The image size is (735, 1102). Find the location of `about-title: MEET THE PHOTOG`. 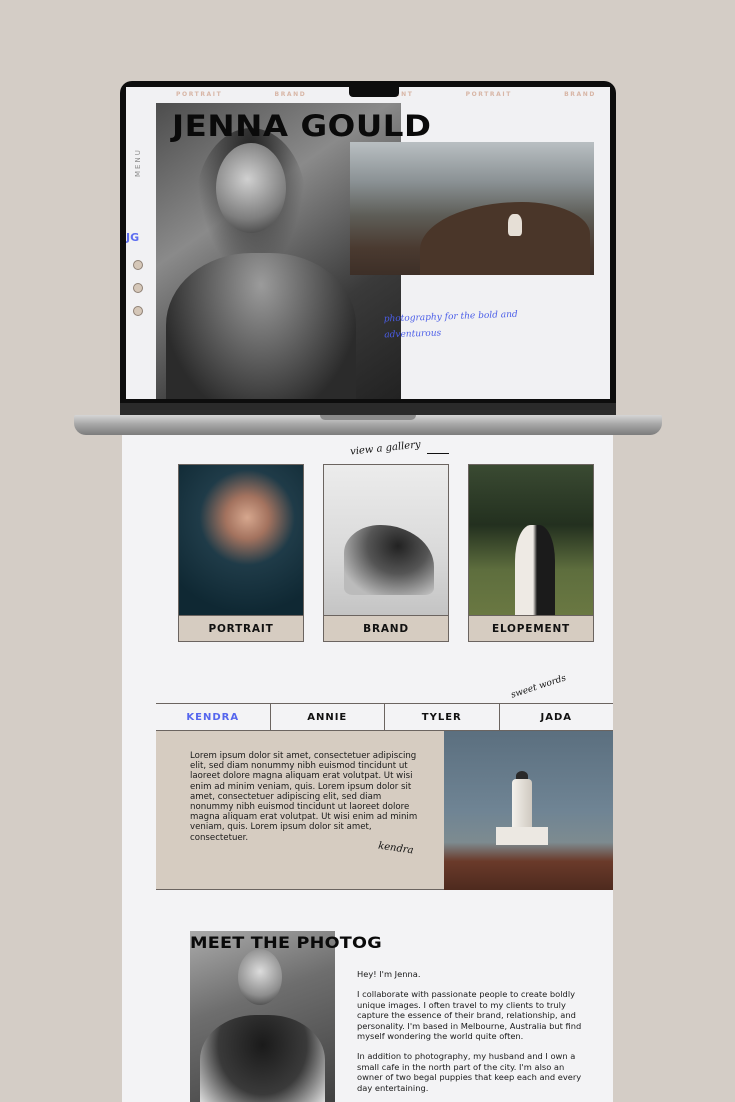

about-title: MEET THE PHOTOG is located at coordinates (286, 942).